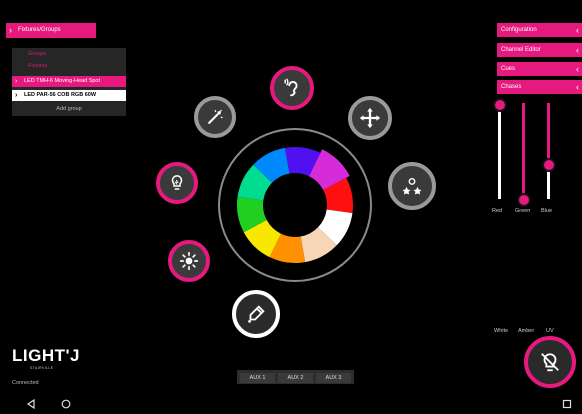 The height and width of the screenshot is (414, 582). Describe the element at coordinates (547, 211) in the screenshot. I see `slider-label-blue: Blue` at that location.